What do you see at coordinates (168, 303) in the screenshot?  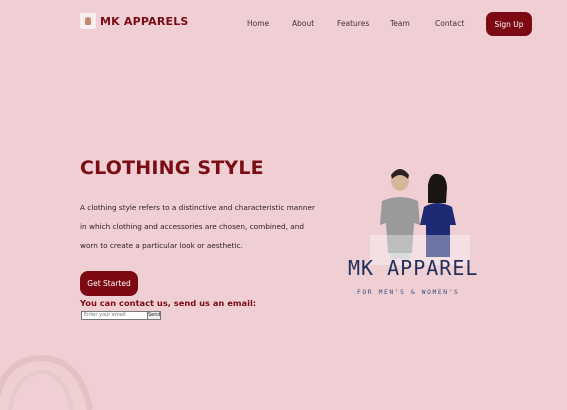 I see `contact-text: You can contact us, send us an email:` at bounding box center [168, 303].